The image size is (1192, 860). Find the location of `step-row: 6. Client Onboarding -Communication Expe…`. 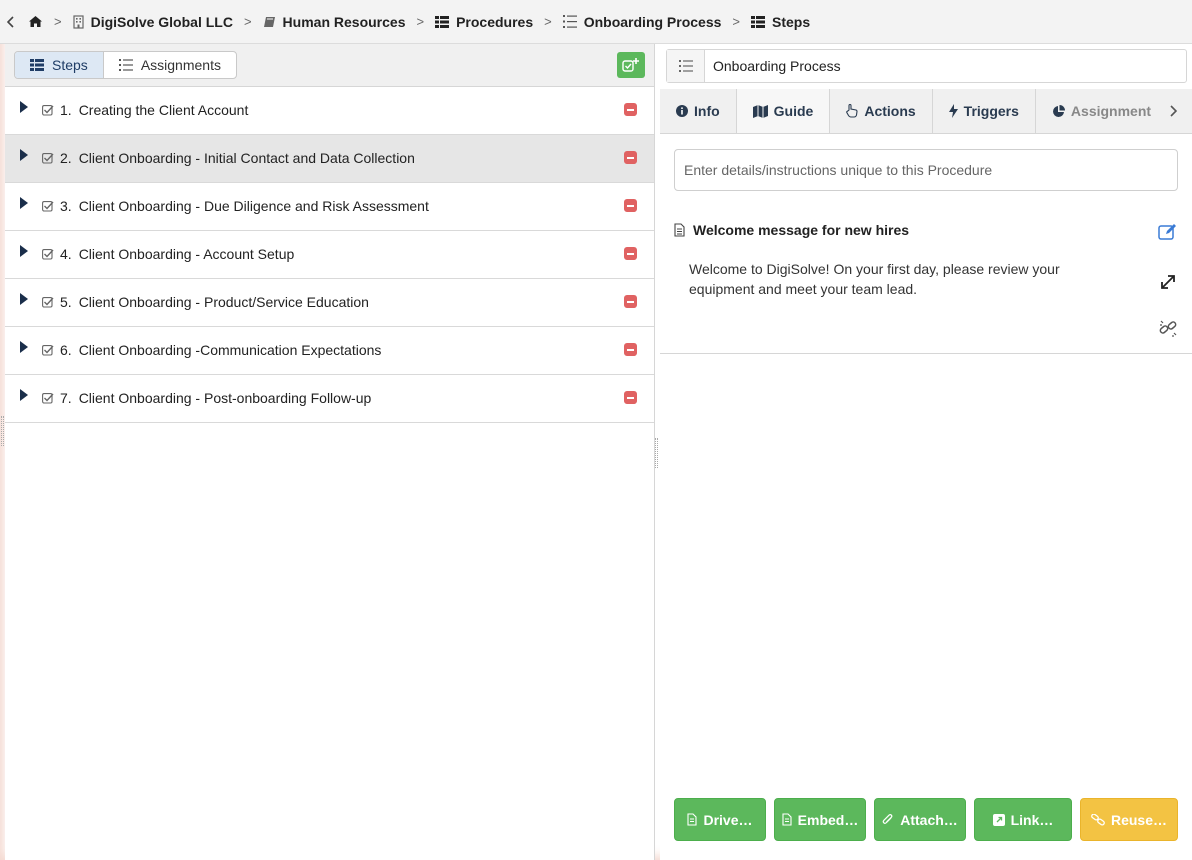

step-row: 6. Client Onboarding -Communication Expe… is located at coordinates (329, 351).